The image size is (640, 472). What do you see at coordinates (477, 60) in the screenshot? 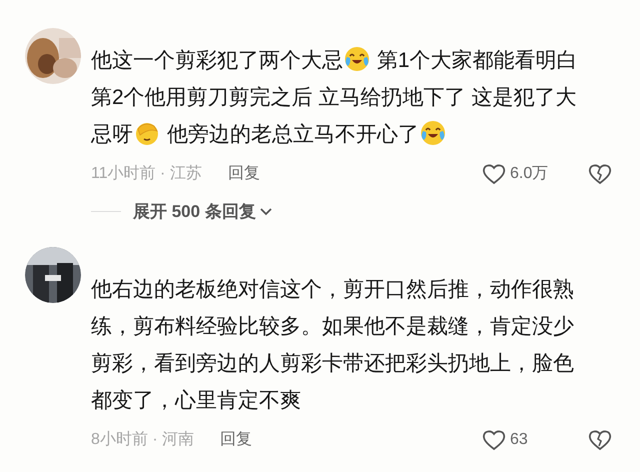
I see `comment-text: 第1个大家都能看明白` at bounding box center [477, 60].